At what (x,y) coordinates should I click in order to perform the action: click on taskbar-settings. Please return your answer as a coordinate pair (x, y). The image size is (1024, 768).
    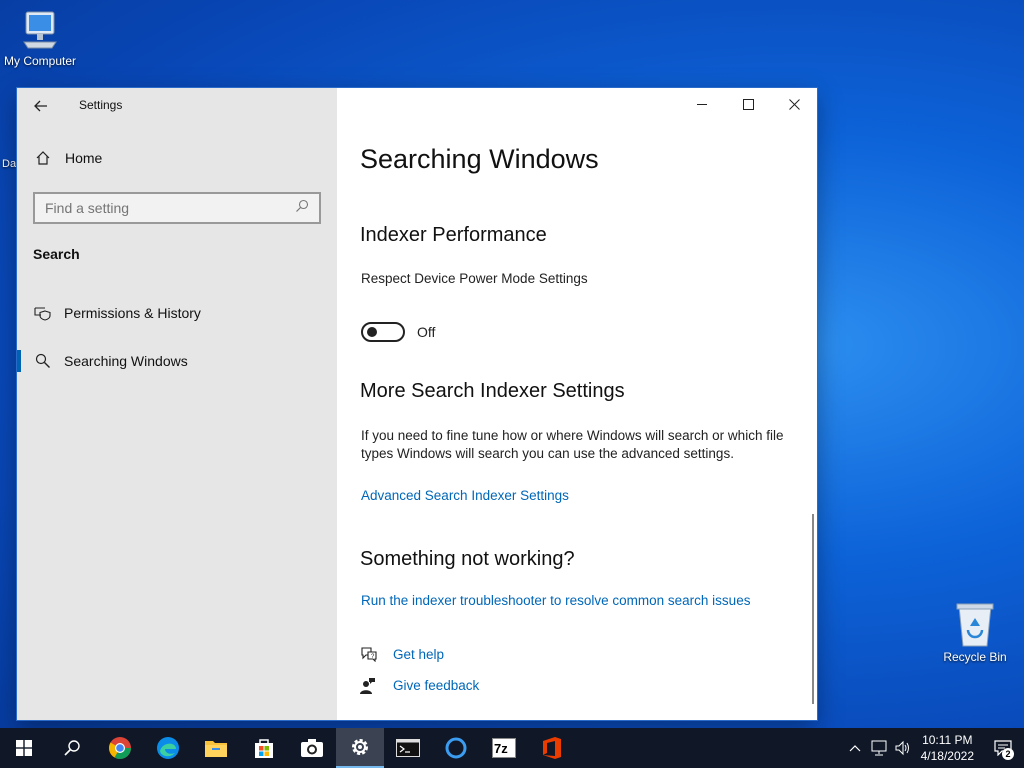
    Looking at the image, I should click on (360, 748).